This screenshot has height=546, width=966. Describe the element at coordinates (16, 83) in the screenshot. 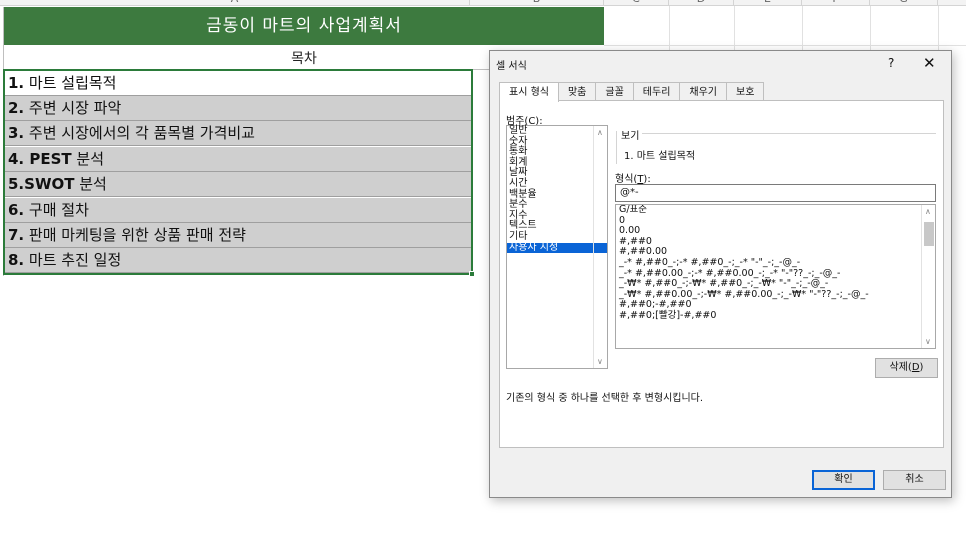

I see `row-number: 1.` at that location.